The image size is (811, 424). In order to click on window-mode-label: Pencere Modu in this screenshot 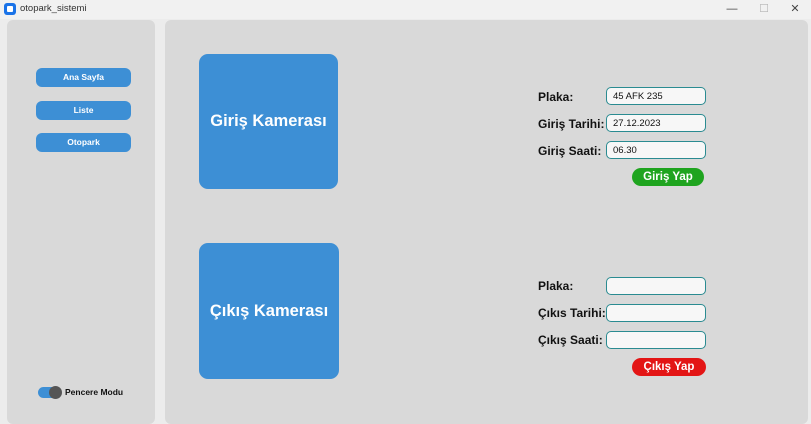, I will do `click(94, 392)`.